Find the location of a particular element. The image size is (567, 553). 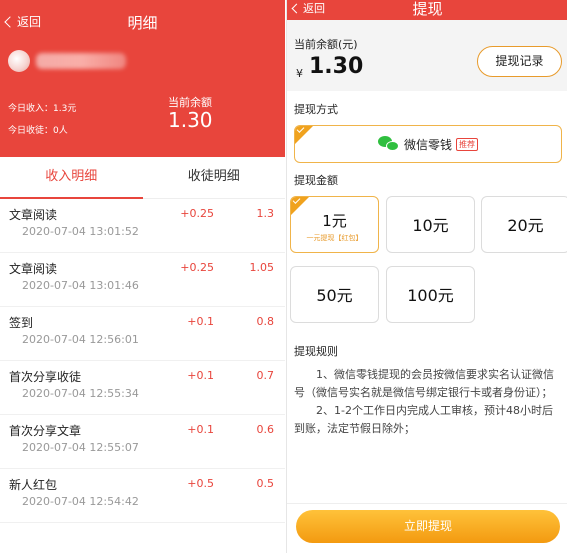

amount-option-20: 20元 is located at coordinates (524, 224).